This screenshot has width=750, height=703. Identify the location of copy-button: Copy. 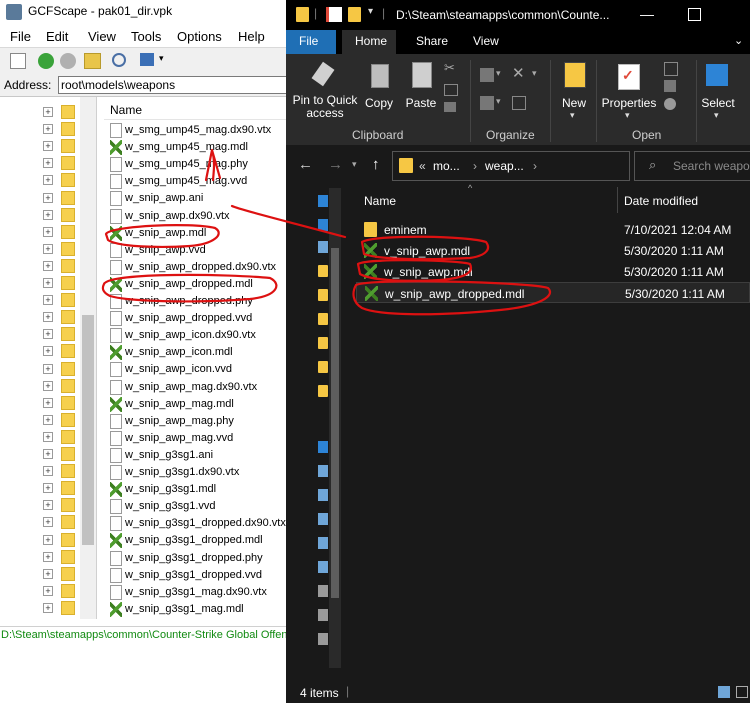
(379, 91).